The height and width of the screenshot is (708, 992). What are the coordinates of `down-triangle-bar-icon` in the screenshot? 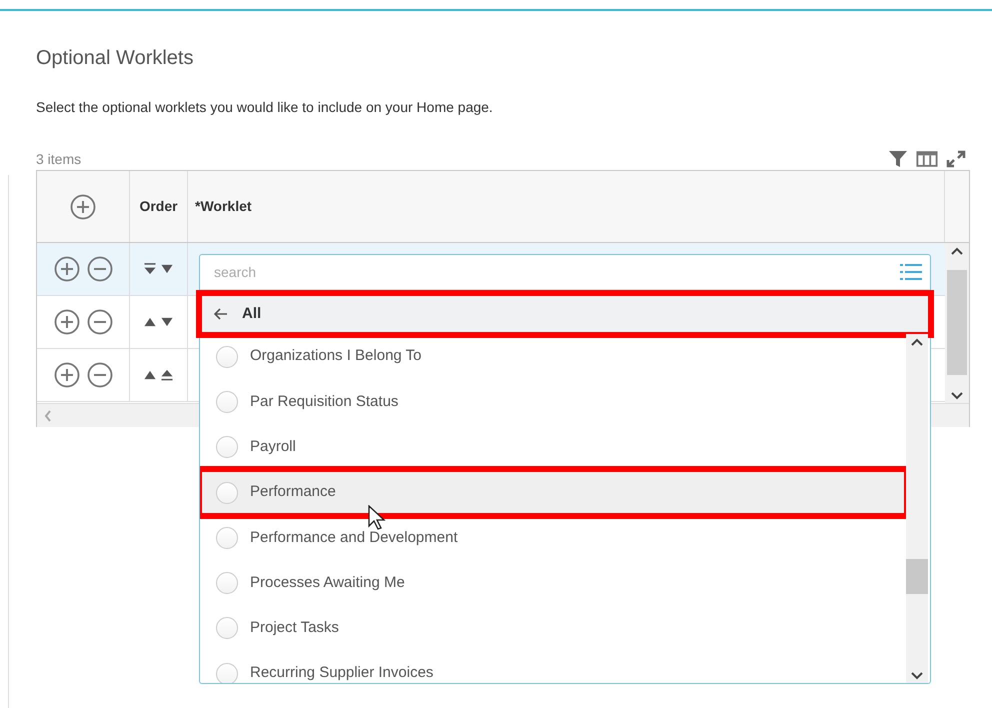 It's located at (149, 269).